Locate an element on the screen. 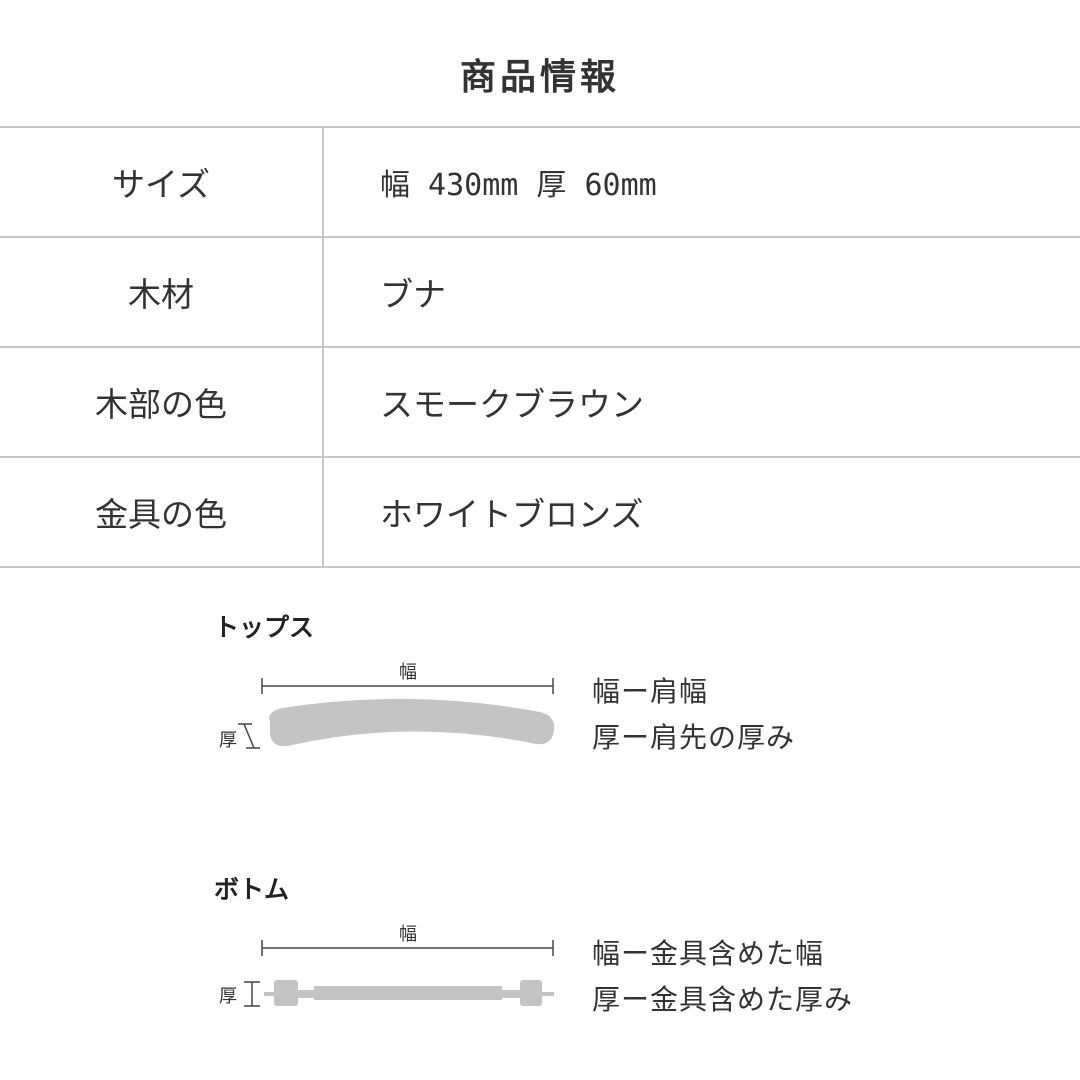 This screenshot has width=1080, height=1080. tops-legend-width: 幅ー肩幅 is located at coordinates (650, 691).